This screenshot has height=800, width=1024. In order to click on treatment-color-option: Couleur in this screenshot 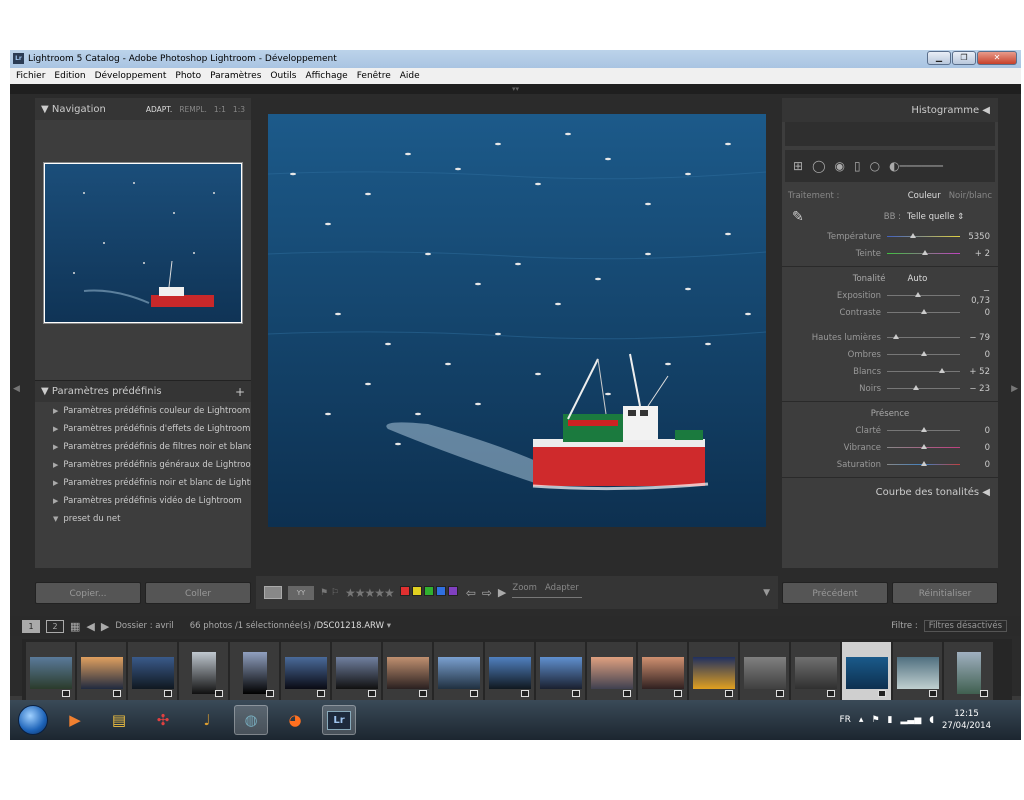, I will do `click(924, 196)`.